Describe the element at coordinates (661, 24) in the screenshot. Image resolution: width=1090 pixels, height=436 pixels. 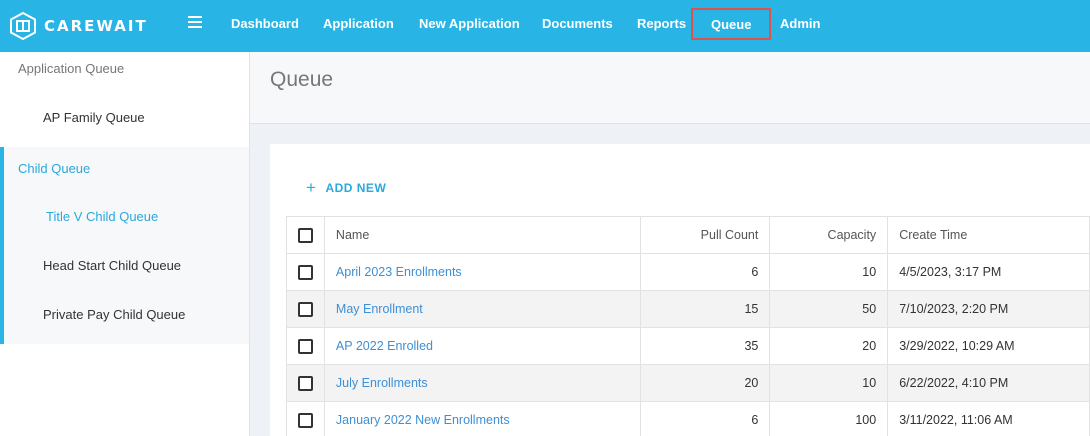
I see `nav-reports: Reports` at that location.